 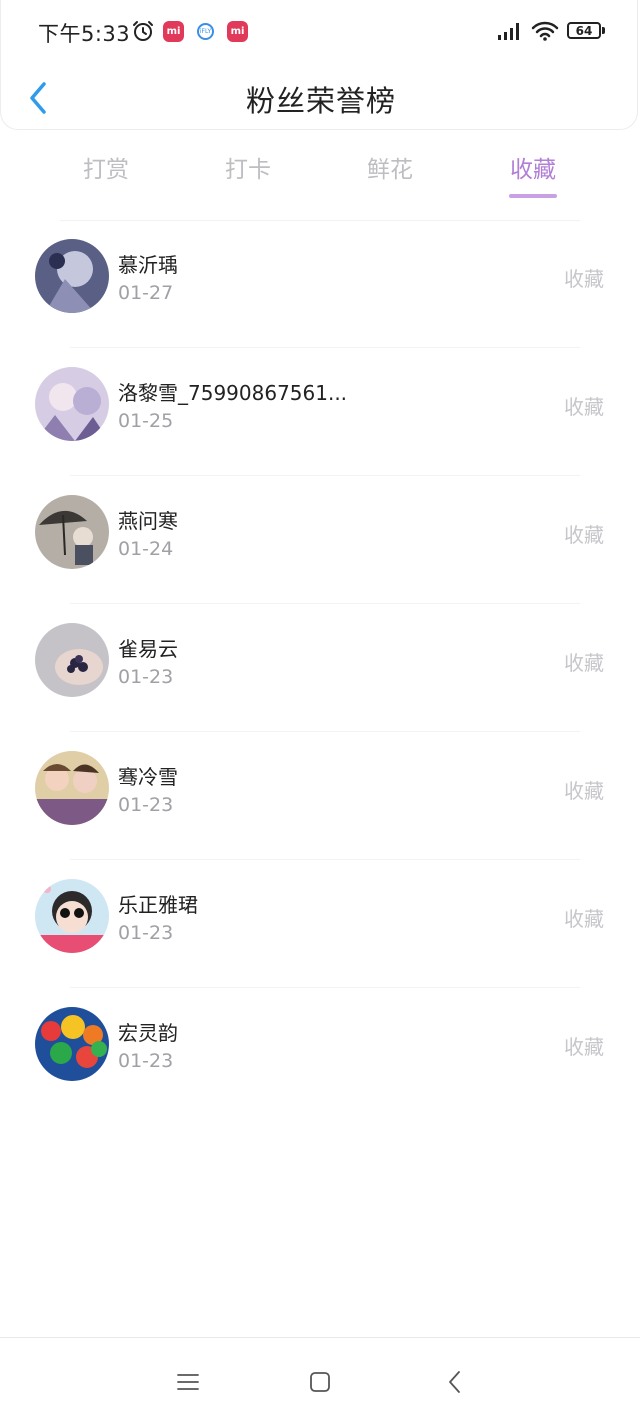 I want to click on back-nav-button, so click(x=455, y=1382).